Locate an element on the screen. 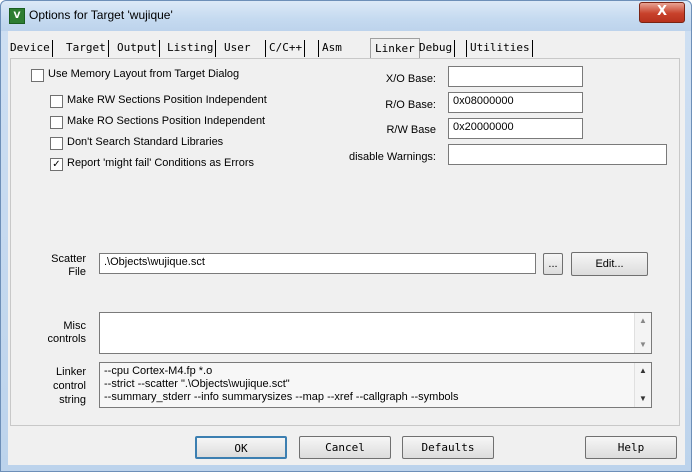 This screenshot has width=692, height=472. control-string-line: --cpu Cortex-M4.fp *.o is located at coordinates (158, 371).